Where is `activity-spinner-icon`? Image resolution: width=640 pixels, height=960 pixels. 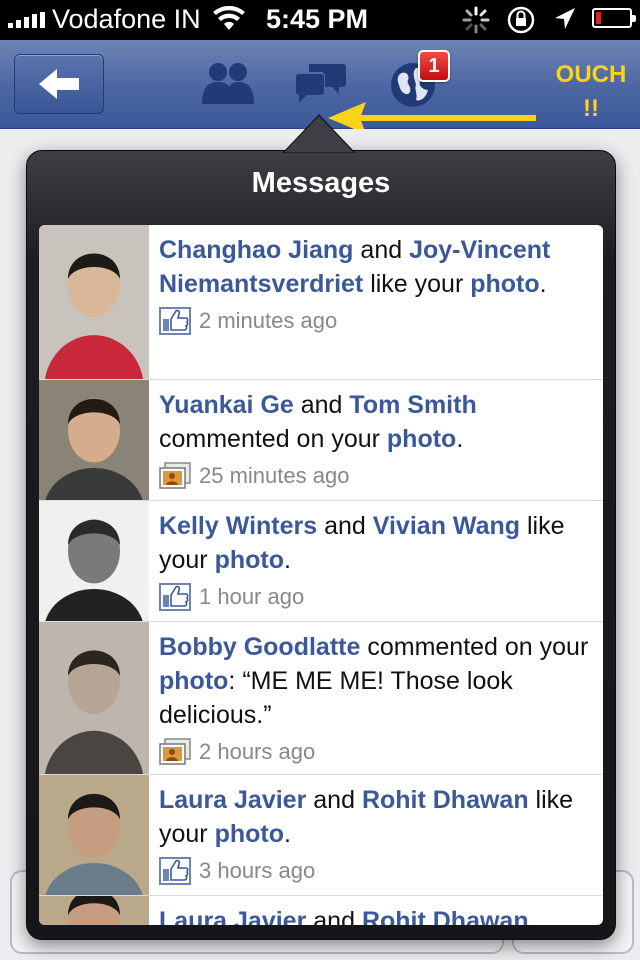 activity-spinner-icon is located at coordinates (476, 20).